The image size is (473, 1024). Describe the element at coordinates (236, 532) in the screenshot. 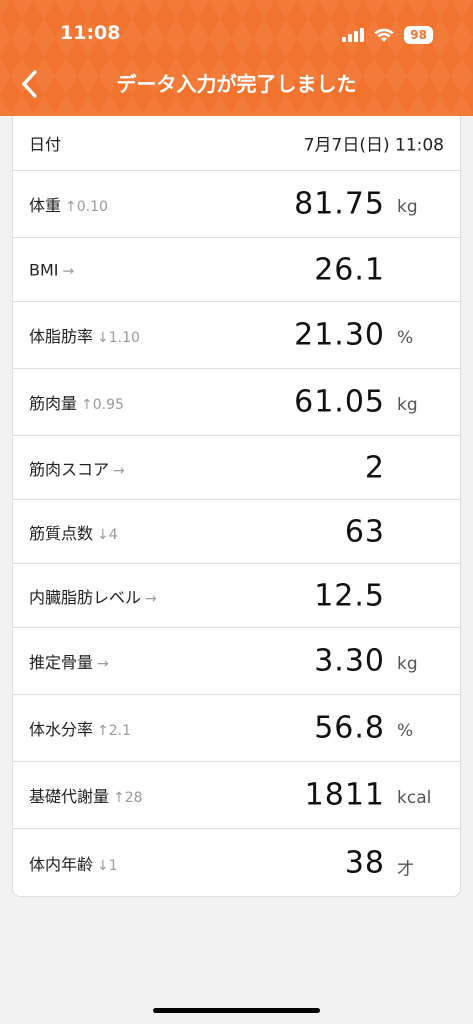

I see `metric-row: 筋質点数 ↓4 63` at that location.